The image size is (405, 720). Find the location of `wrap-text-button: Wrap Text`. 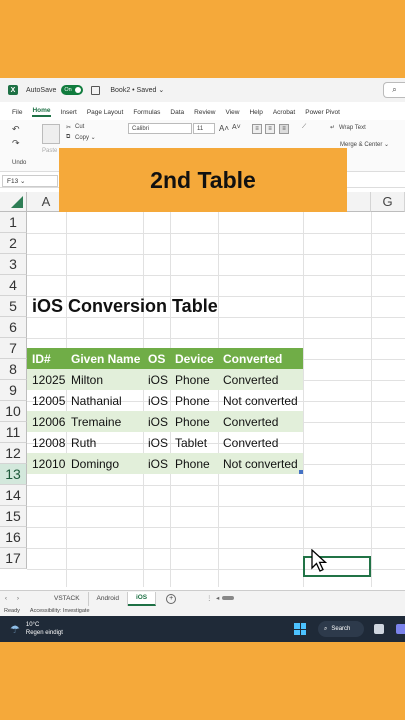

wrap-text-button: Wrap Text is located at coordinates (352, 128).